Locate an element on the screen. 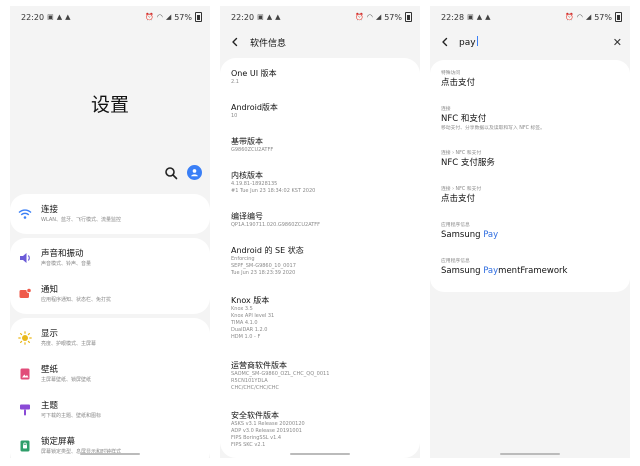  info-value: 2.1 is located at coordinates (235, 82).